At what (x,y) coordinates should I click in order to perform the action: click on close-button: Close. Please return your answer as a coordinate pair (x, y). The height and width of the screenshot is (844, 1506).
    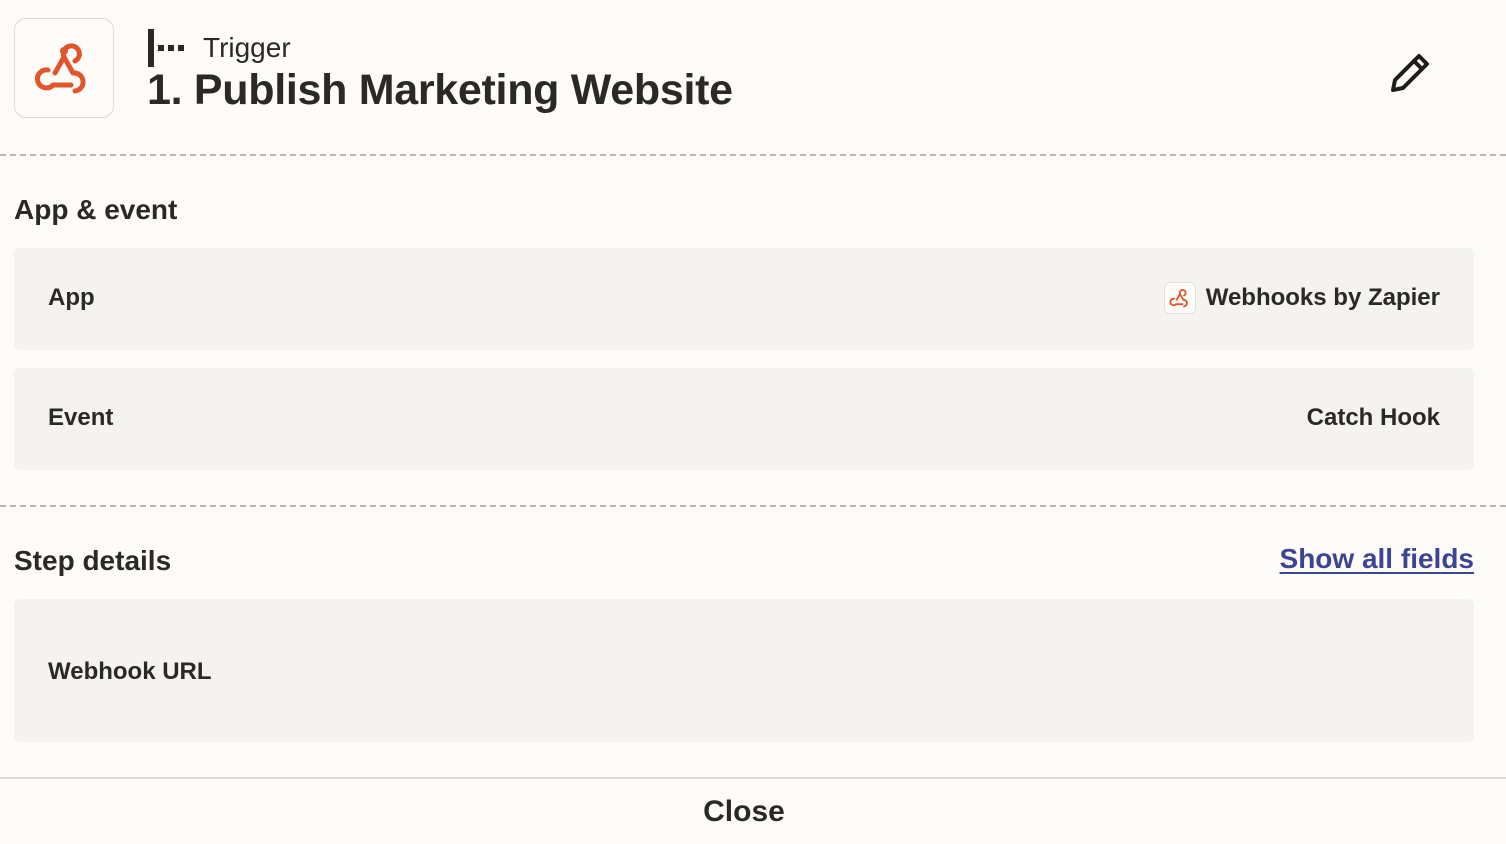
    Looking at the image, I should click on (744, 811).